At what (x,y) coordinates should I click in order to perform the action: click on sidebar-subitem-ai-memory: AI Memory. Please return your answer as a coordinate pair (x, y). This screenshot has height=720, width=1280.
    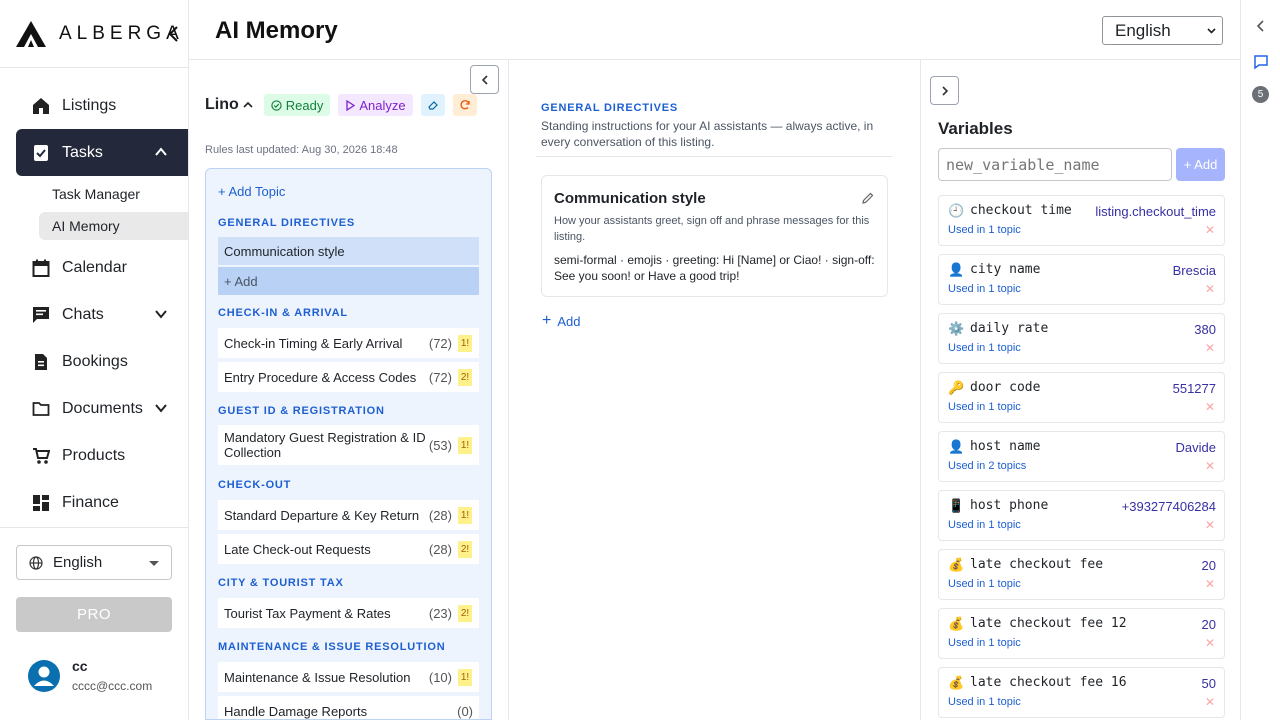
    Looking at the image, I should click on (113, 226).